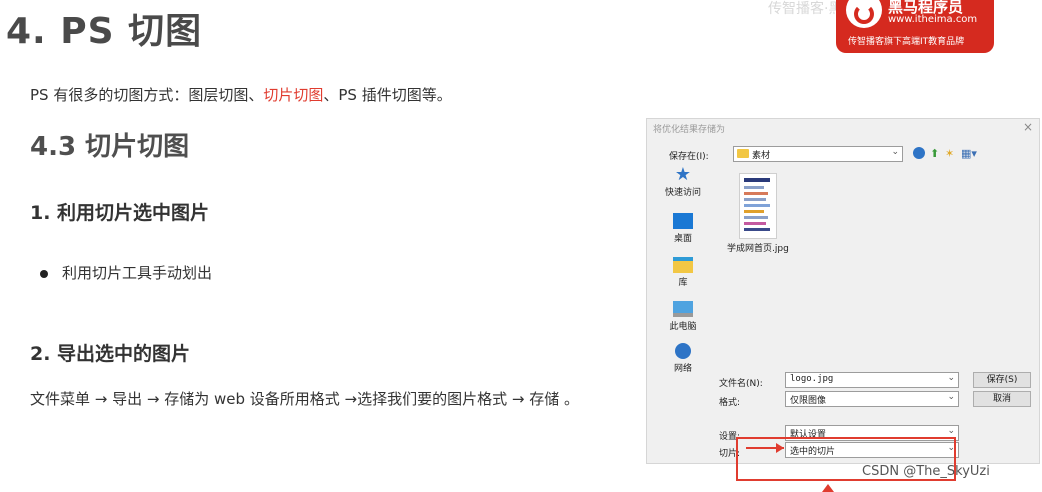 This screenshot has width=1042, height=492. I want to click on sidebar-item-desktop: 桌面, so click(683, 228).